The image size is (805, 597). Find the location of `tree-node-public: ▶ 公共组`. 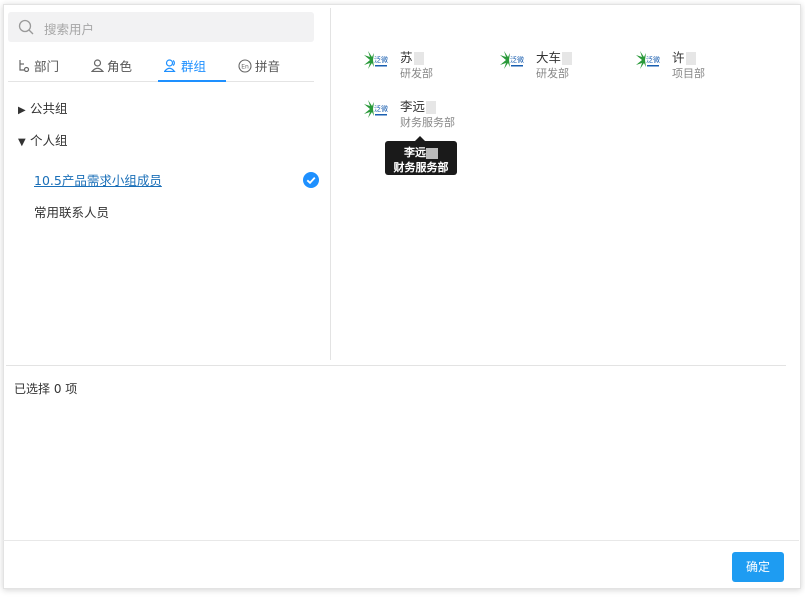

tree-node-public: ▶ 公共组 is located at coordinates (43, 107).